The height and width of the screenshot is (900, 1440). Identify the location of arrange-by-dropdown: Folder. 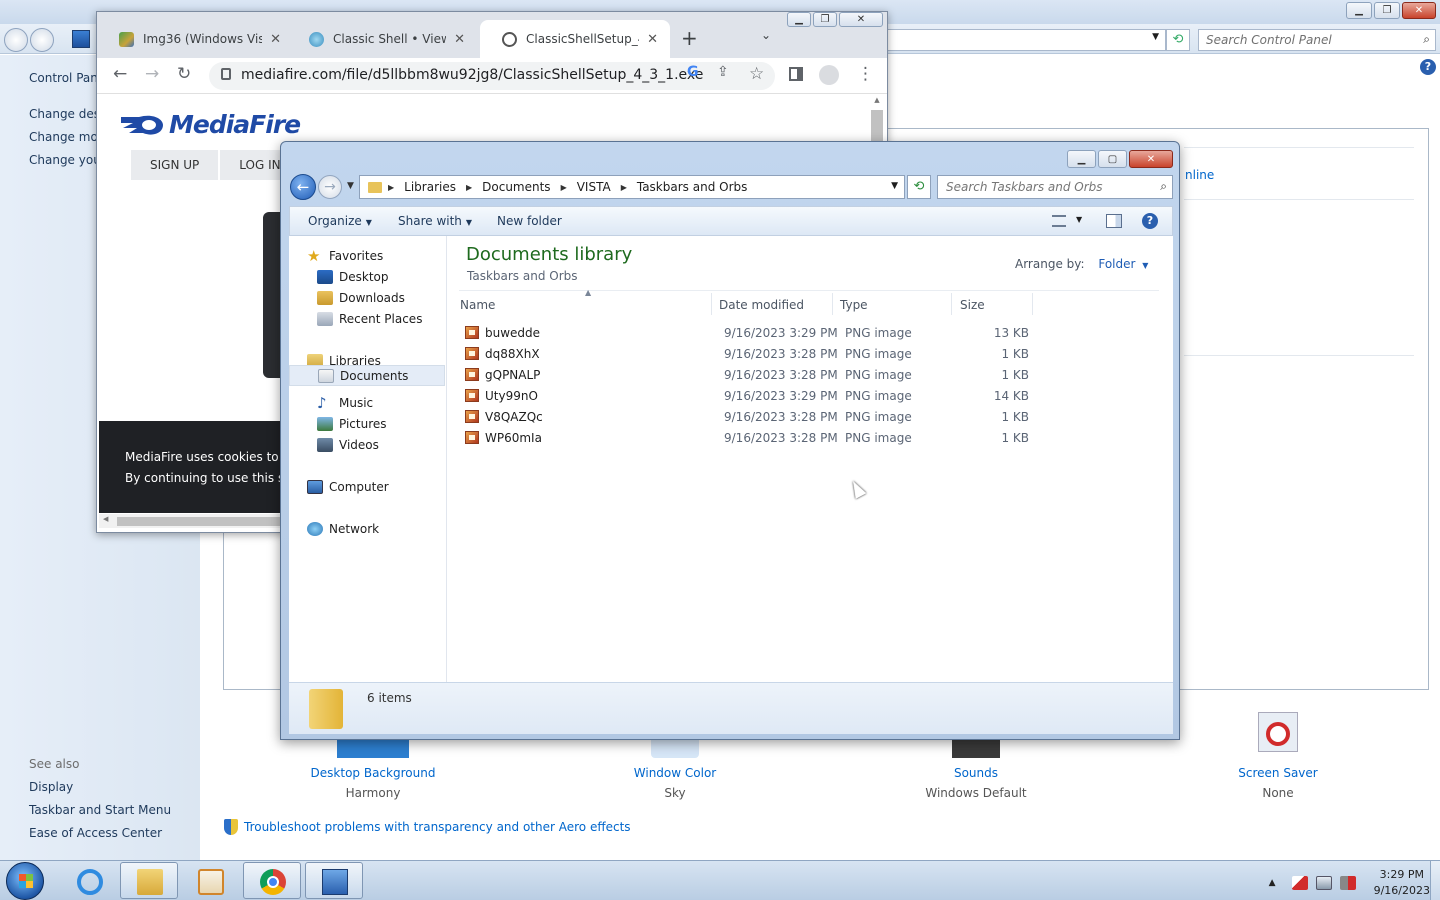
(1116, 264).